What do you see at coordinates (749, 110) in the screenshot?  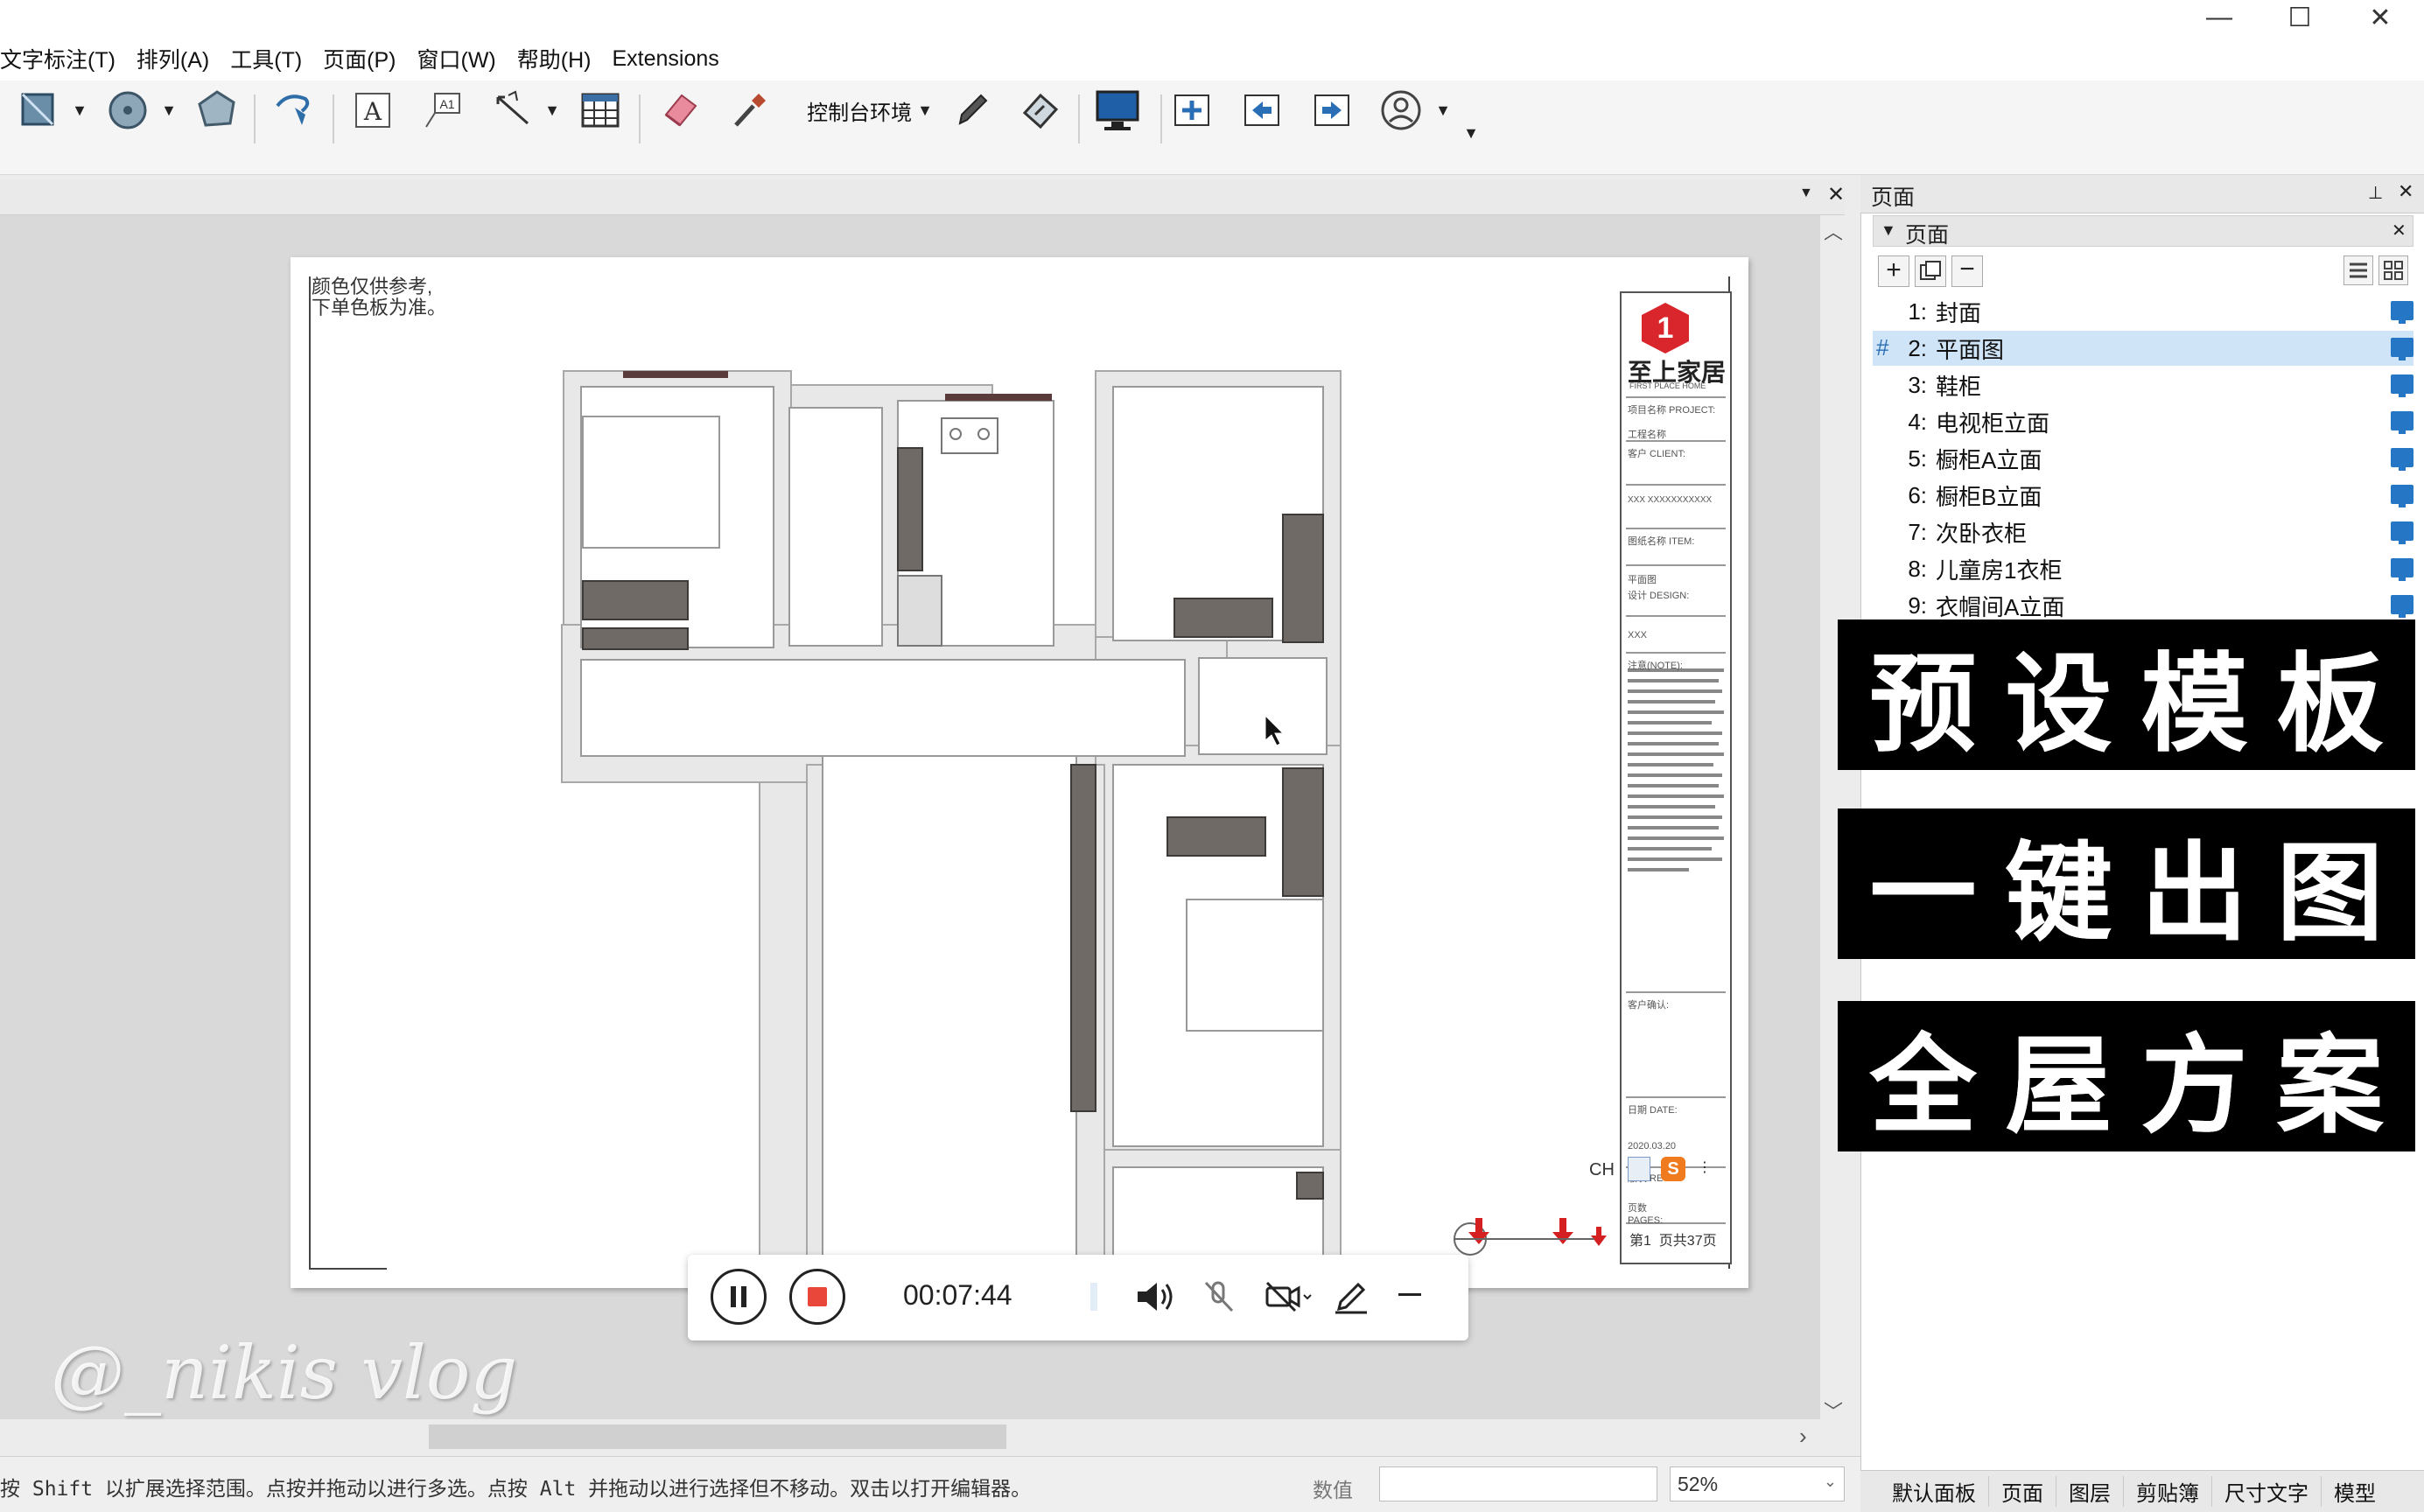 I see `eyedropper-icon` at bounding box center [749, 110].